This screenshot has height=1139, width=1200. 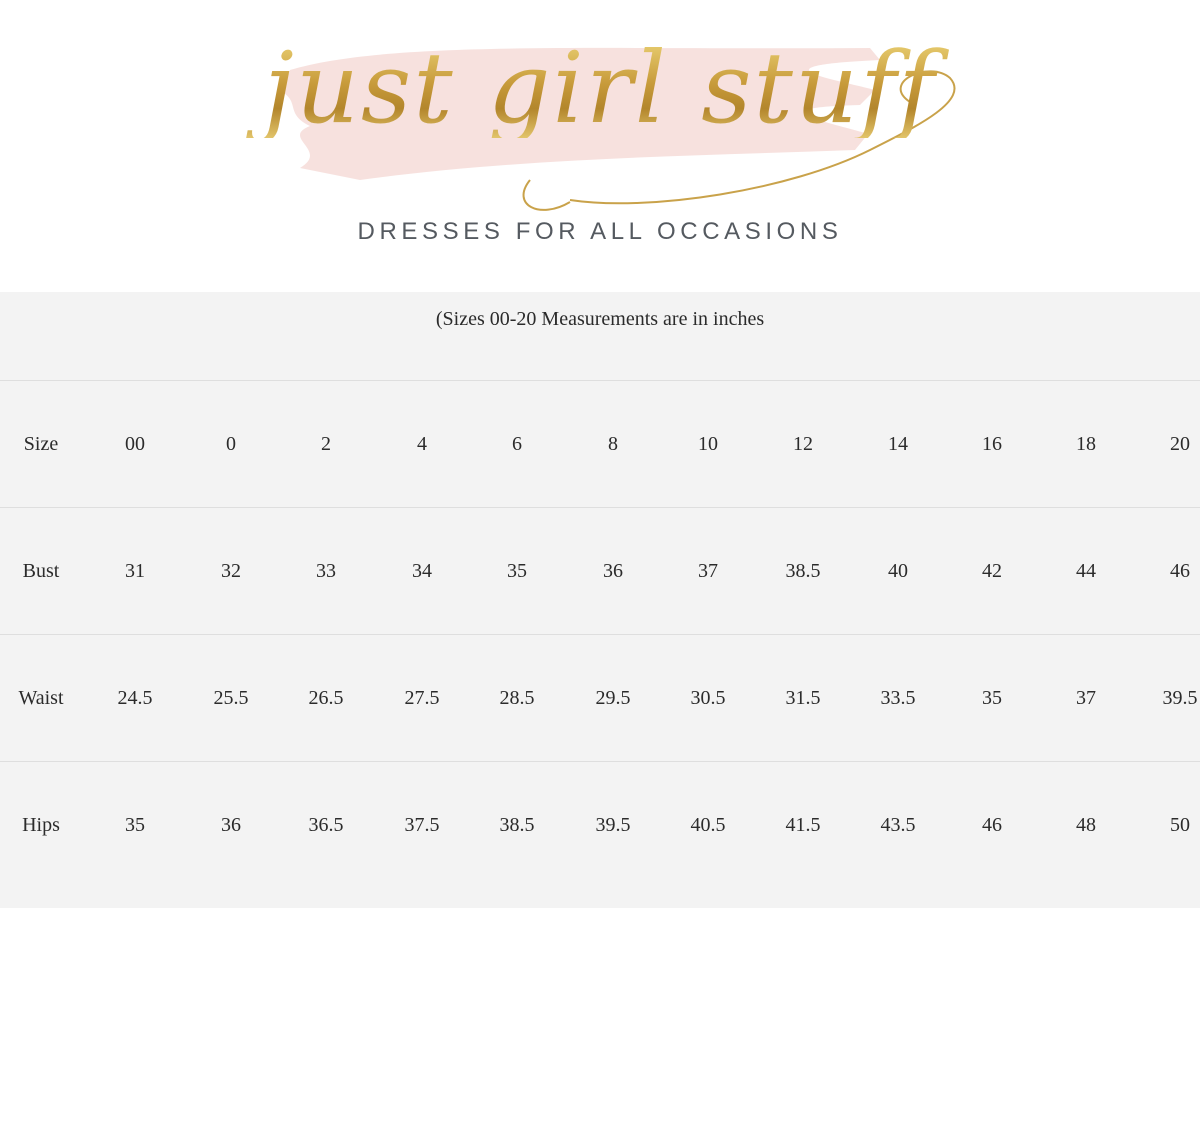 What do you see at coordinates (135, 698) in the screenshot?
I see `table-cell: 24.5` at bounding box center [135, 698].